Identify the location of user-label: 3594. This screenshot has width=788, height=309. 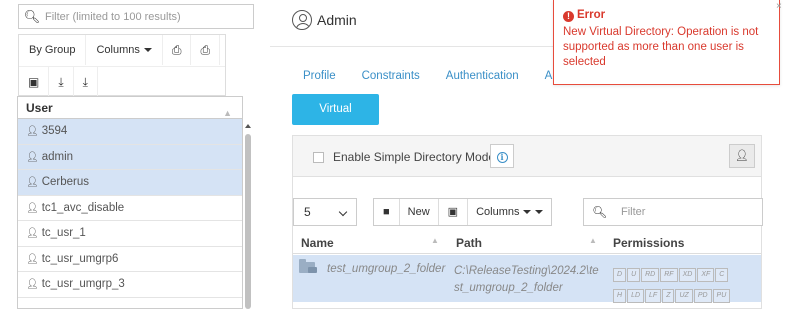
(54, 131).